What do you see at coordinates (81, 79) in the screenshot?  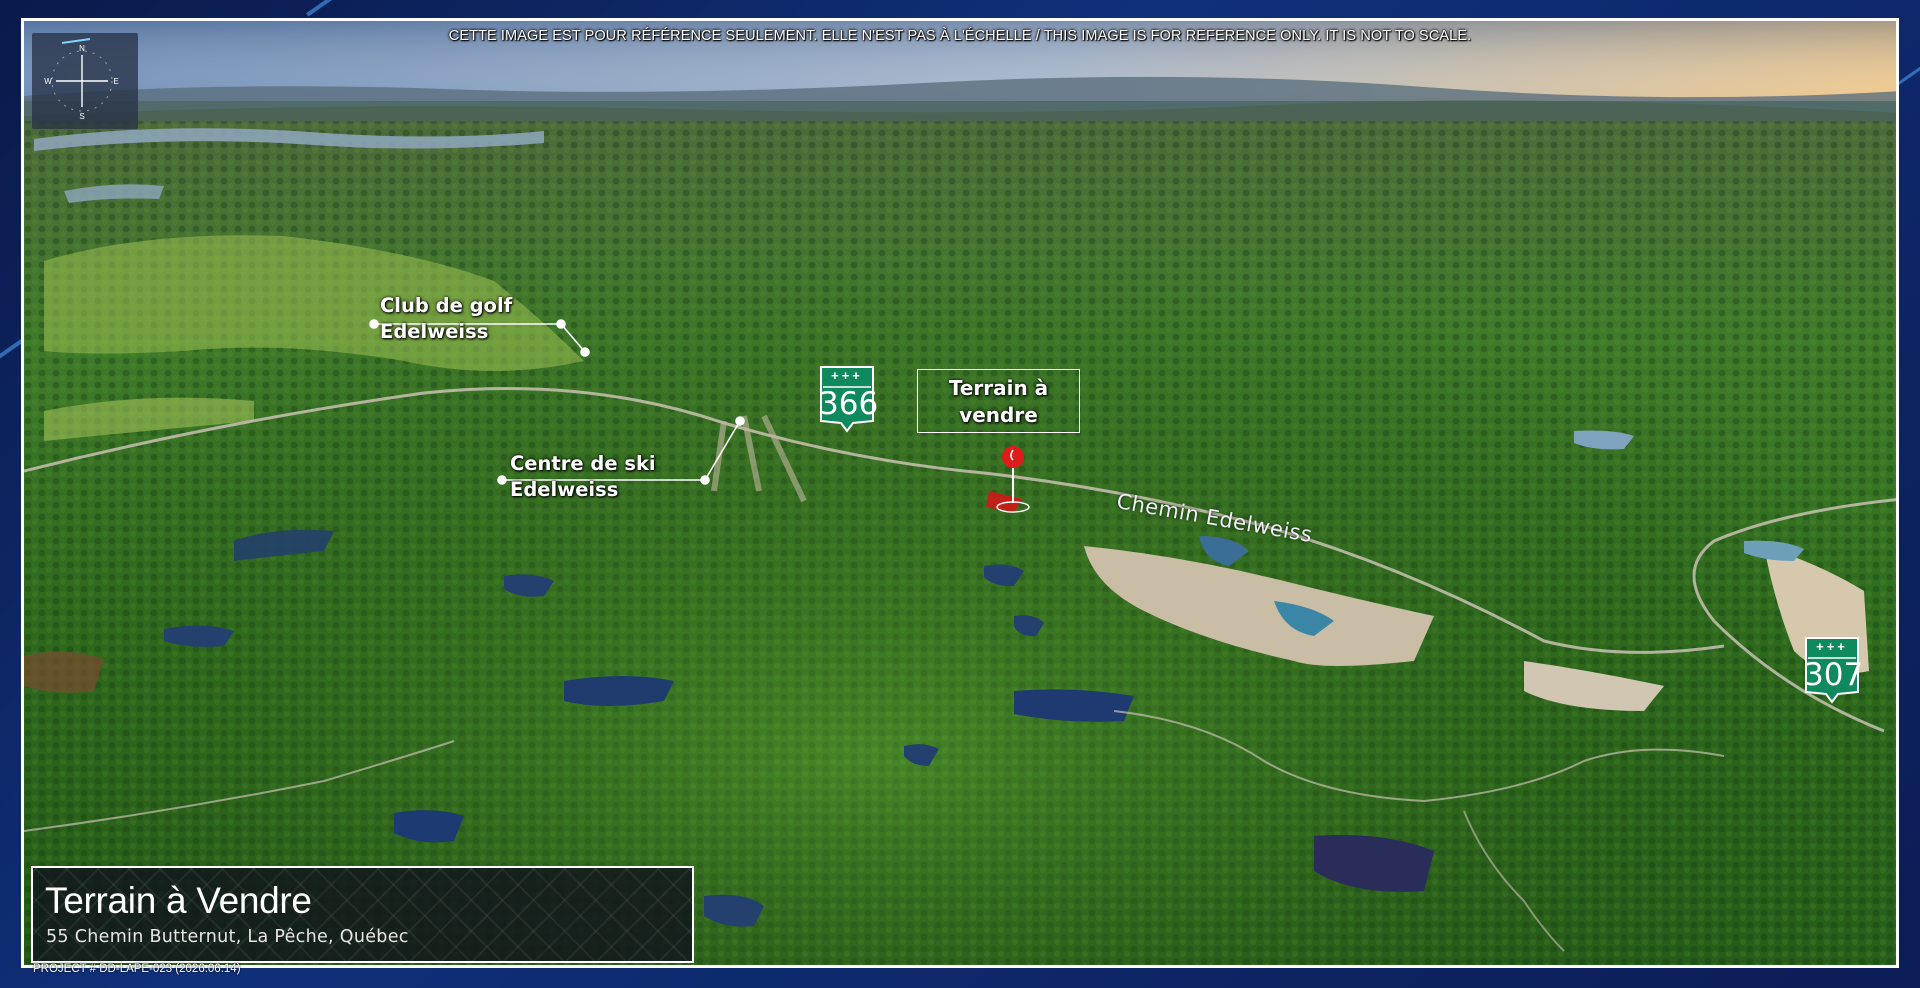 I see `compass-icon: N S E W` at bounding box center [81, 79].